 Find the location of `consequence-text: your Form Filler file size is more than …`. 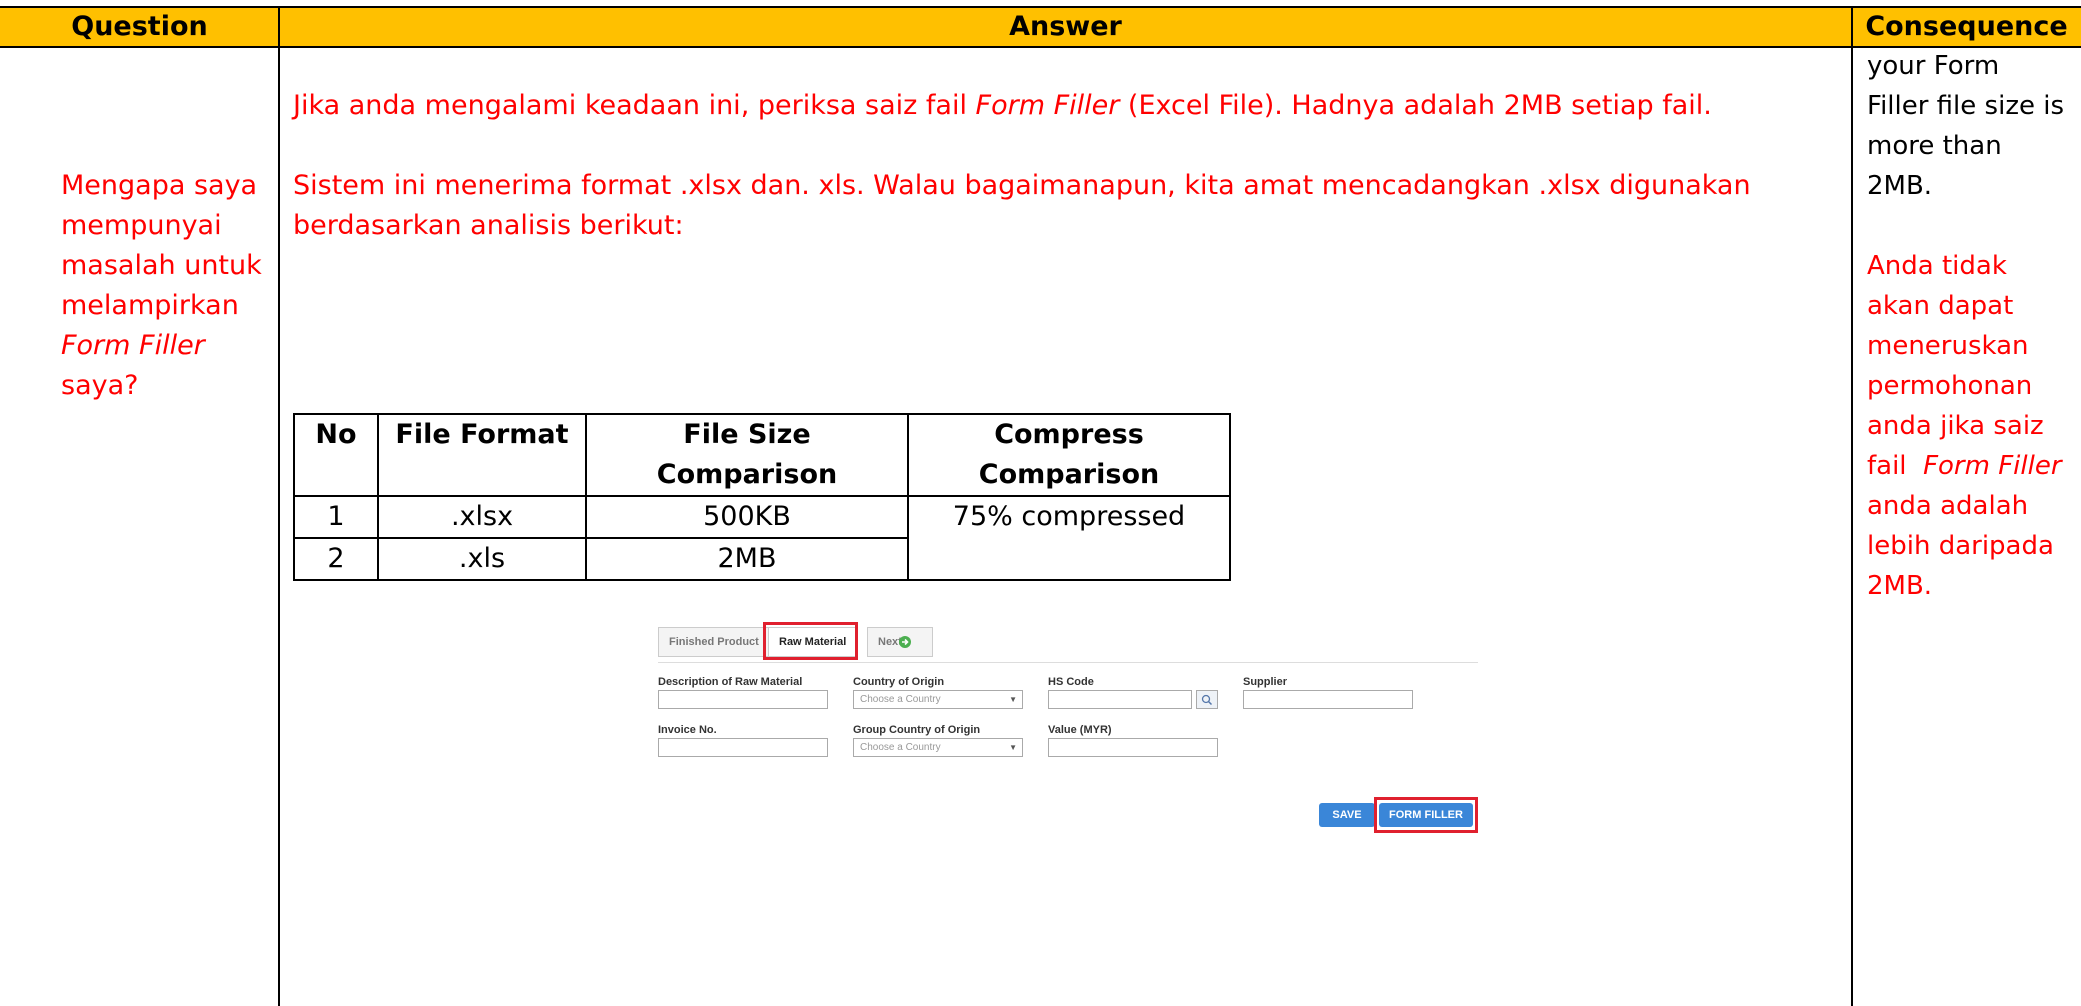

consequence-text: your Form Filler file size is more than … is located at coordinates (1965, 326).